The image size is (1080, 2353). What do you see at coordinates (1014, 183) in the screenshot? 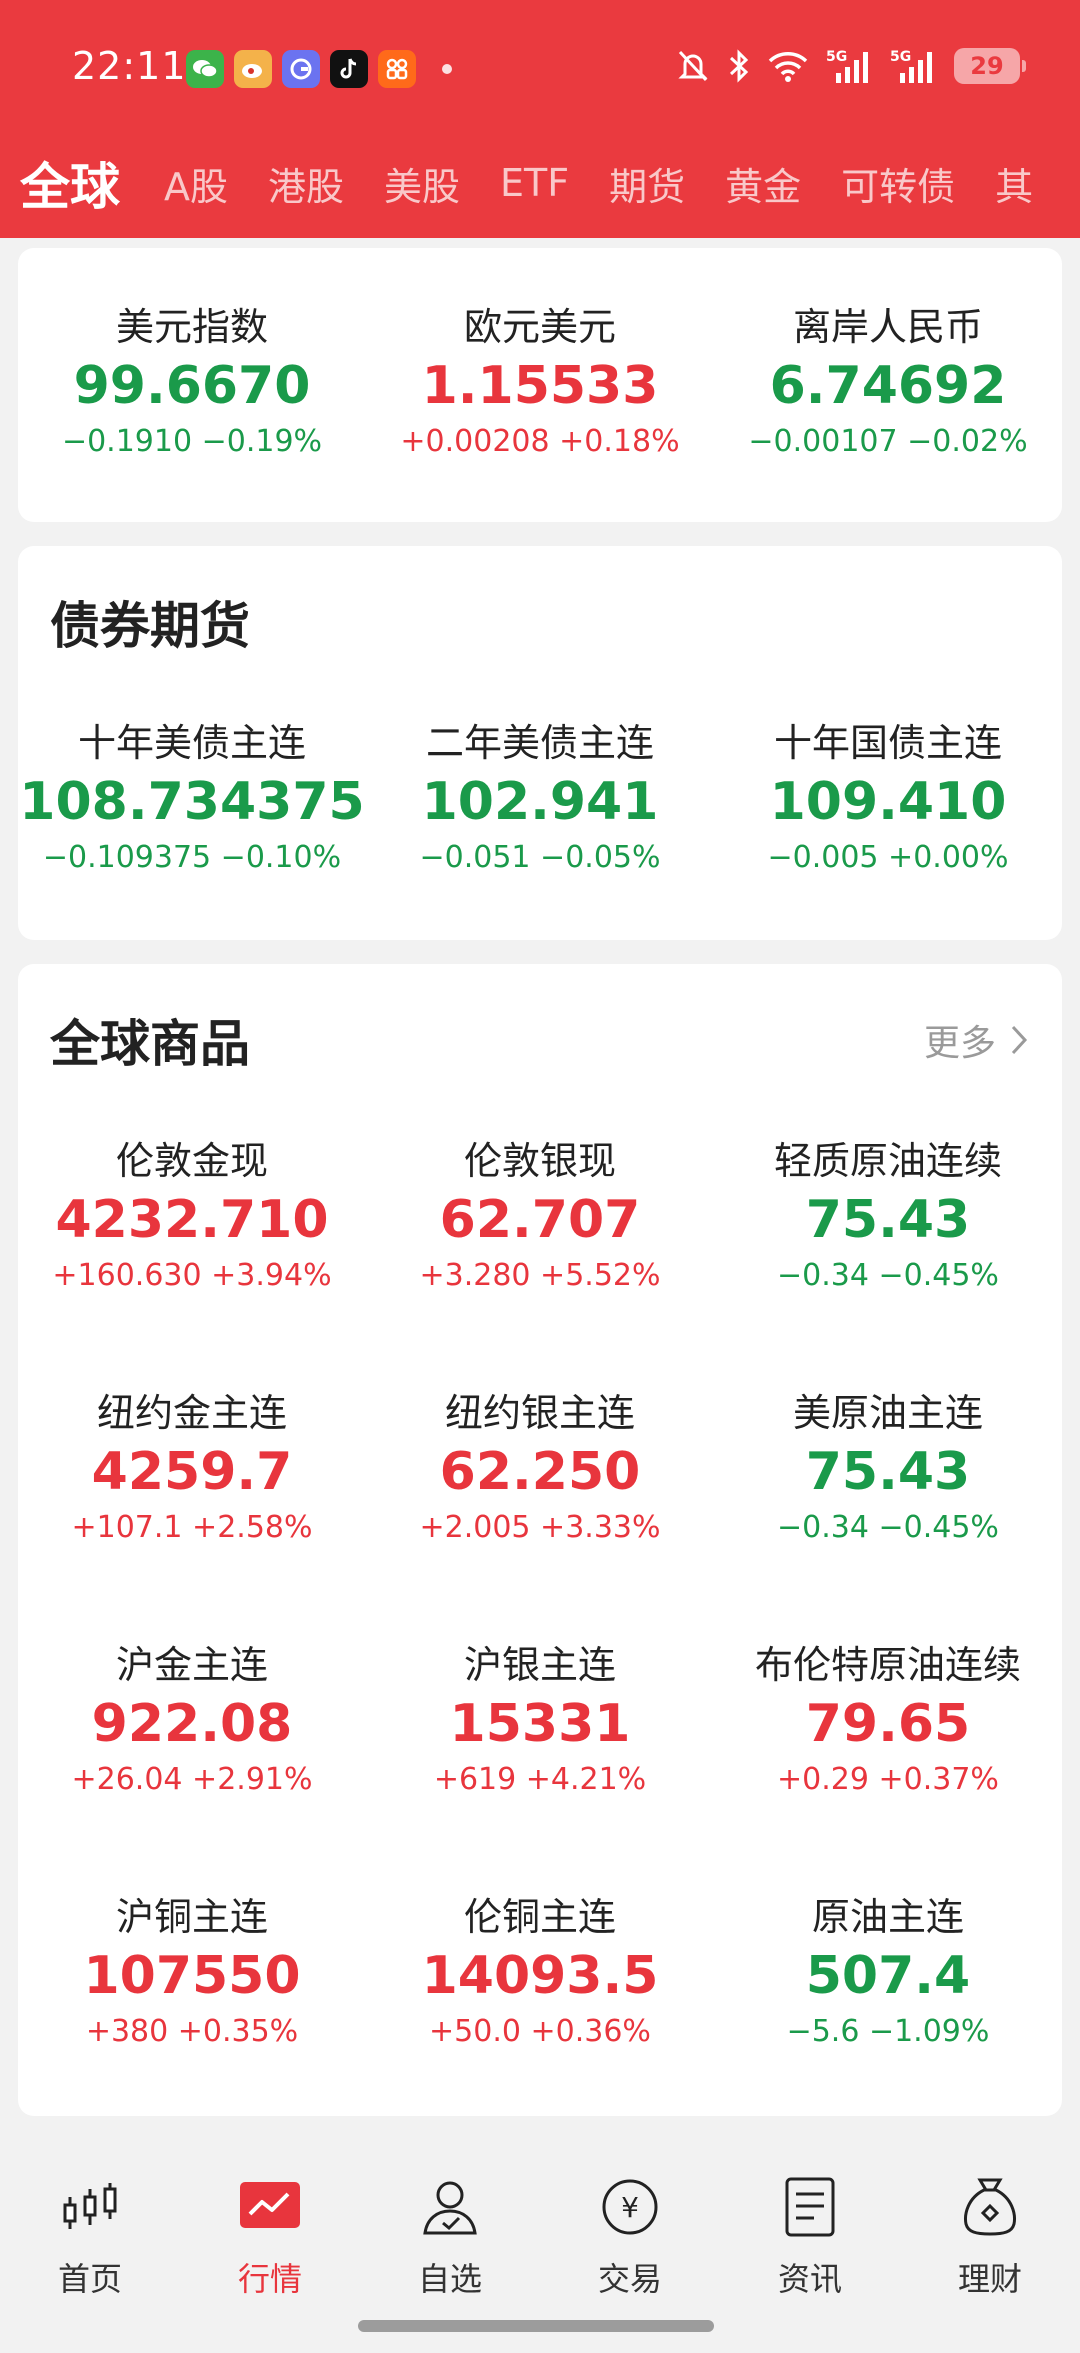
I see `tab-other: 其` at bounding box center [1014, 183].